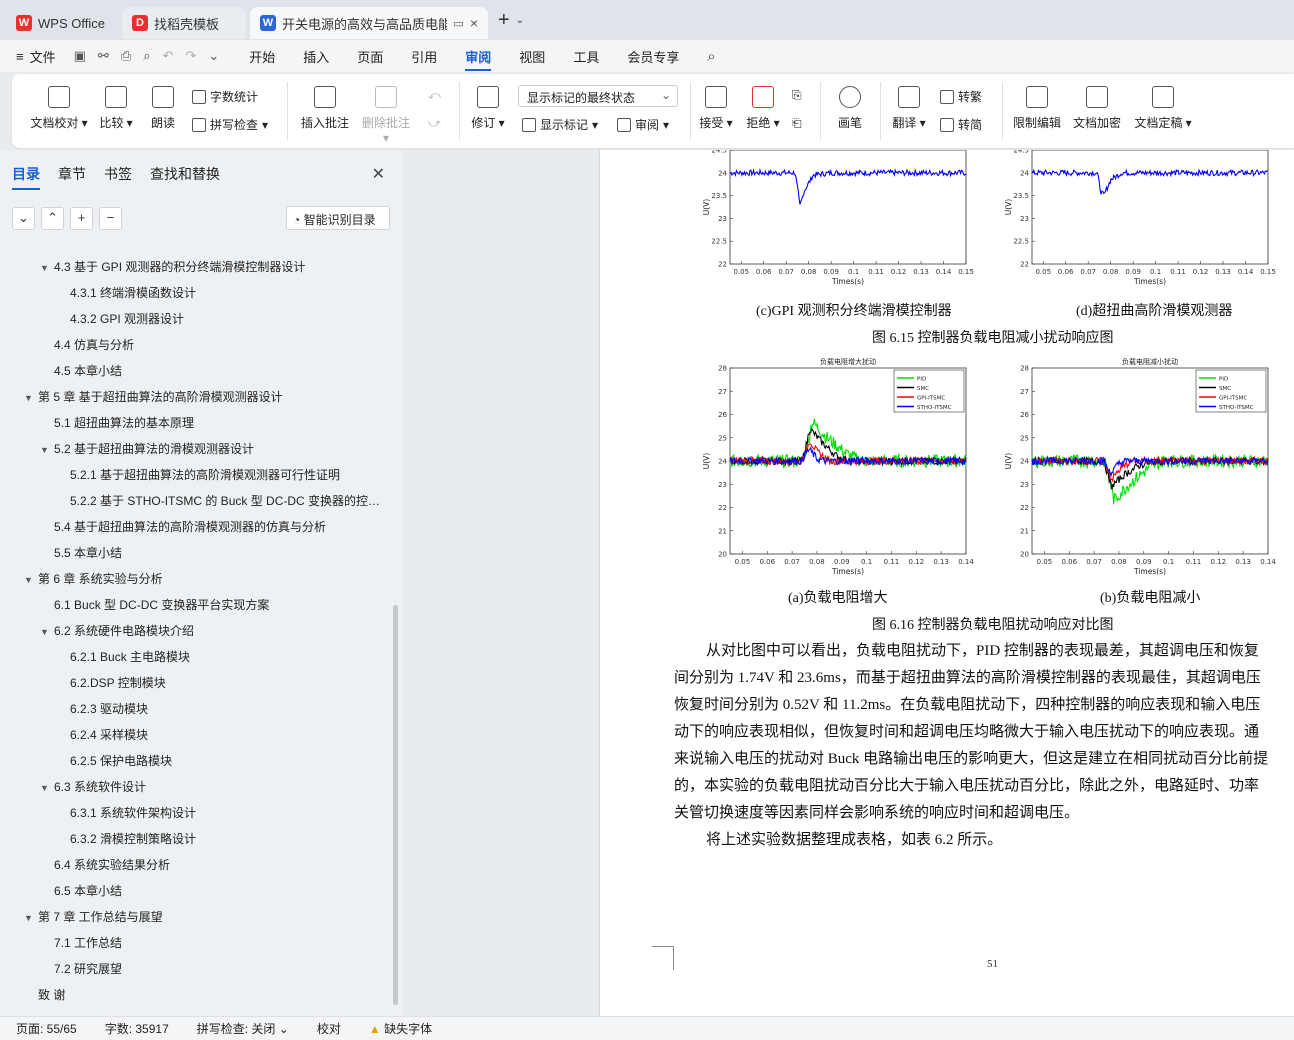 Image resolution: width=1294 pixels, height=1040 pixels. Describe the element at coordinates (228, 815) in the screenshot. I see `toc-item: 6.3.1 系统软件架构设计` at that location.